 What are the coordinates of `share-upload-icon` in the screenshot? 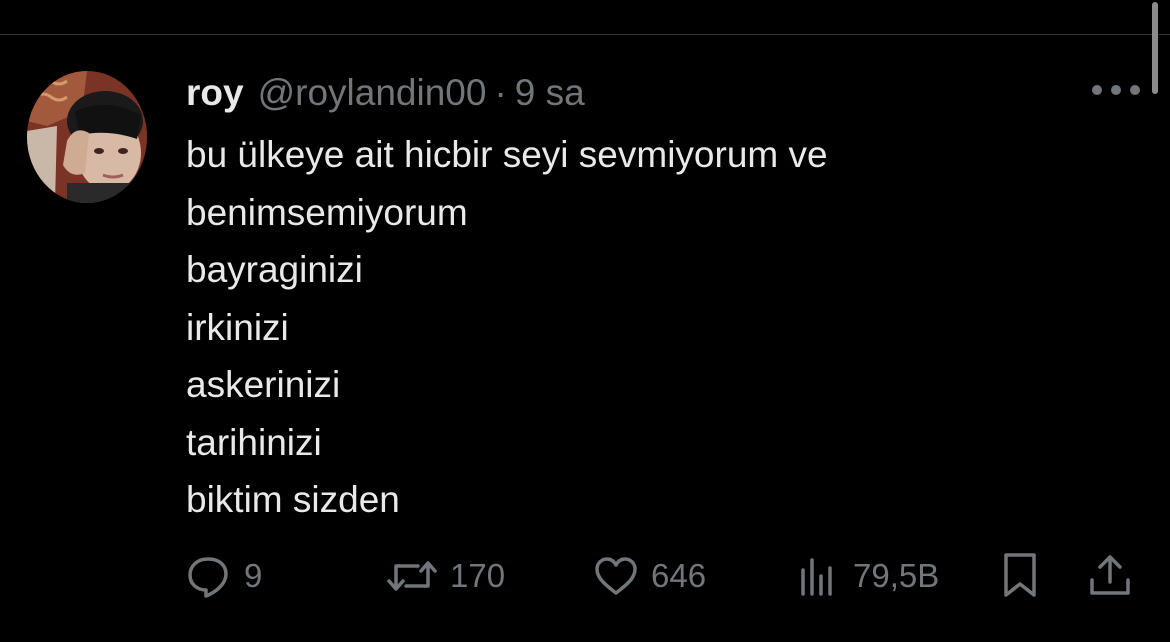 It's located at (1110, 576).